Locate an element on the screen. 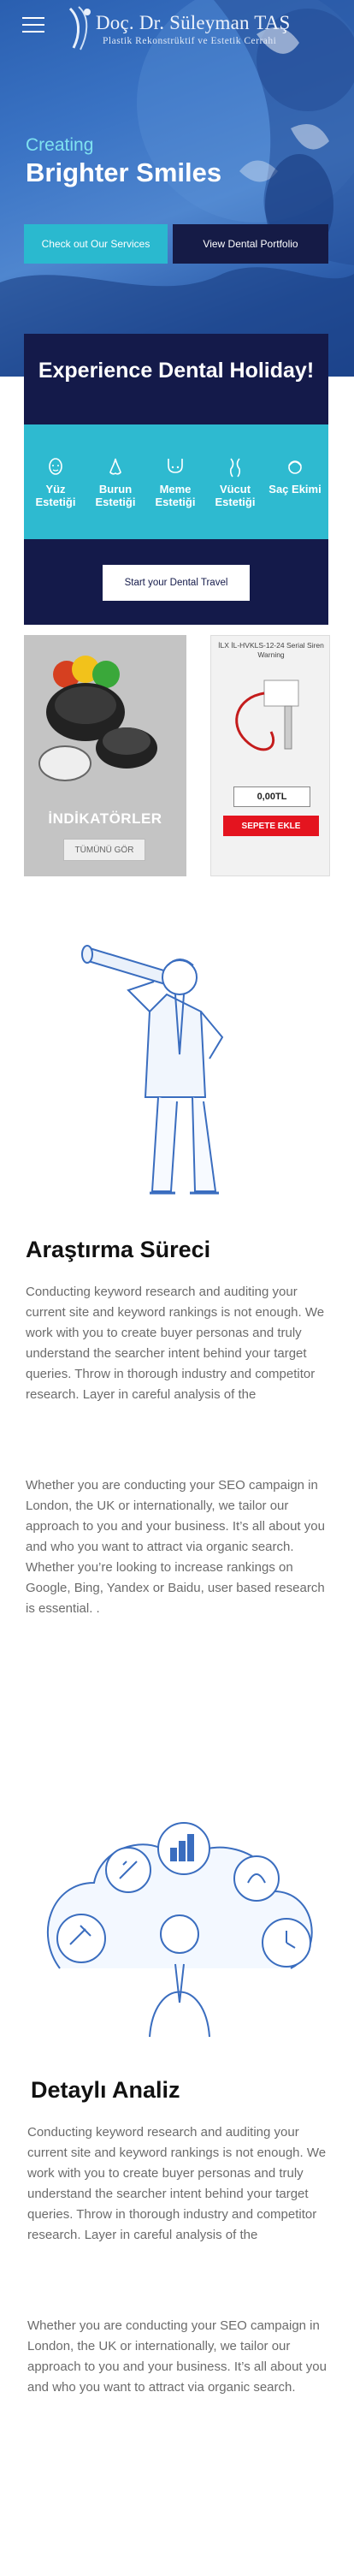  holiday-header: Experience Dental Holiday! is located at coordinates (176, 379).